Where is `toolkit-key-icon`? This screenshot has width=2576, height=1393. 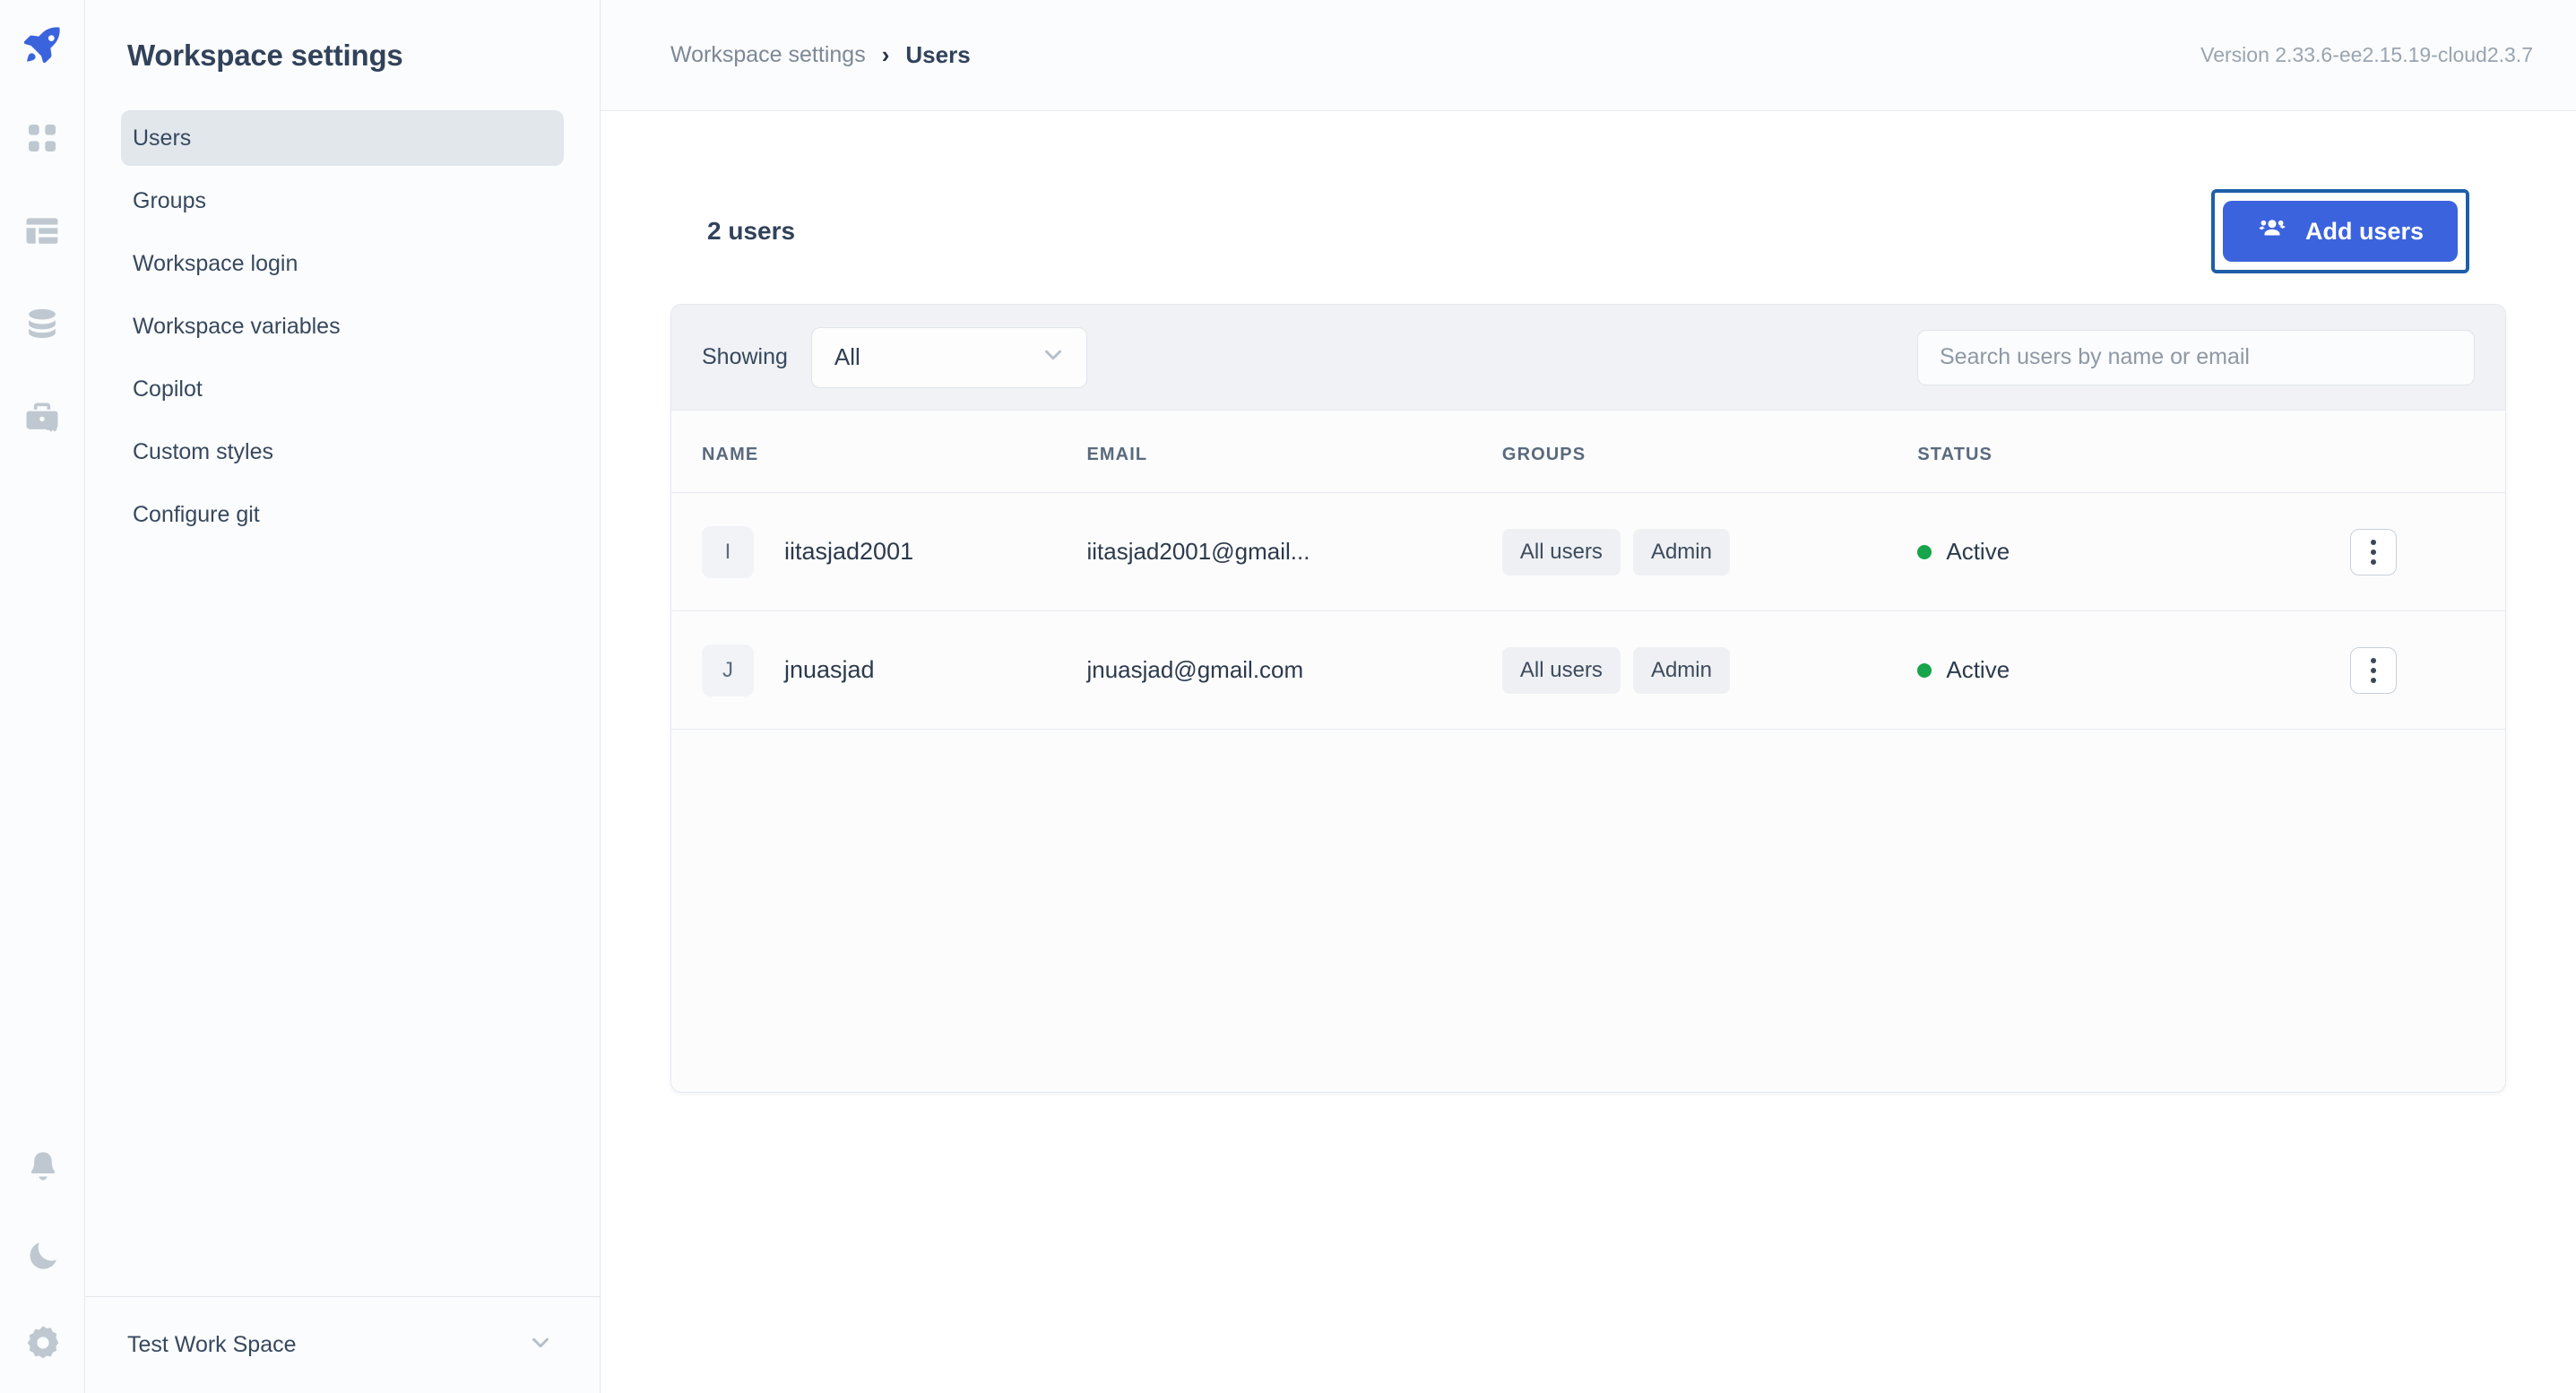 toolkit-key-icon is located at coordinates (42, 417).